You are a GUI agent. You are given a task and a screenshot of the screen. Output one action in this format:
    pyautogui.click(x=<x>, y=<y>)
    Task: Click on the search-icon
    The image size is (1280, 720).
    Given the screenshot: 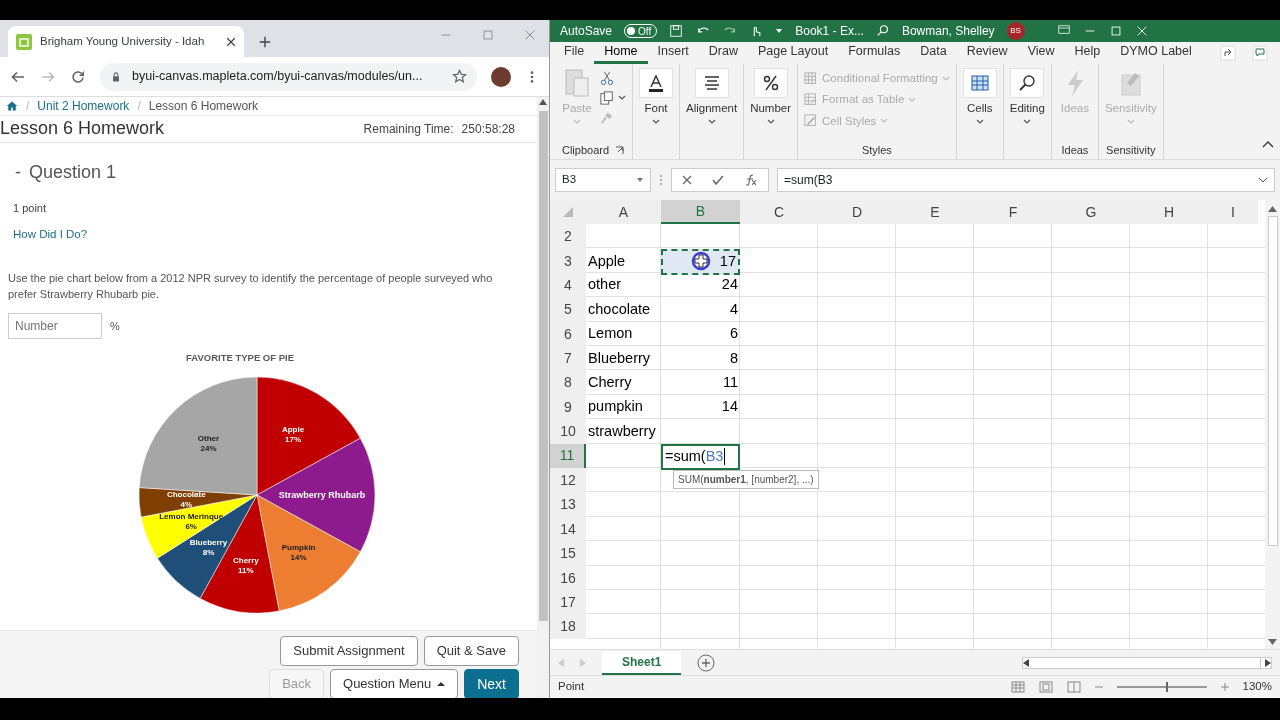 What is the action you would take?
    pyautogui.click(x=882, y=31)
    